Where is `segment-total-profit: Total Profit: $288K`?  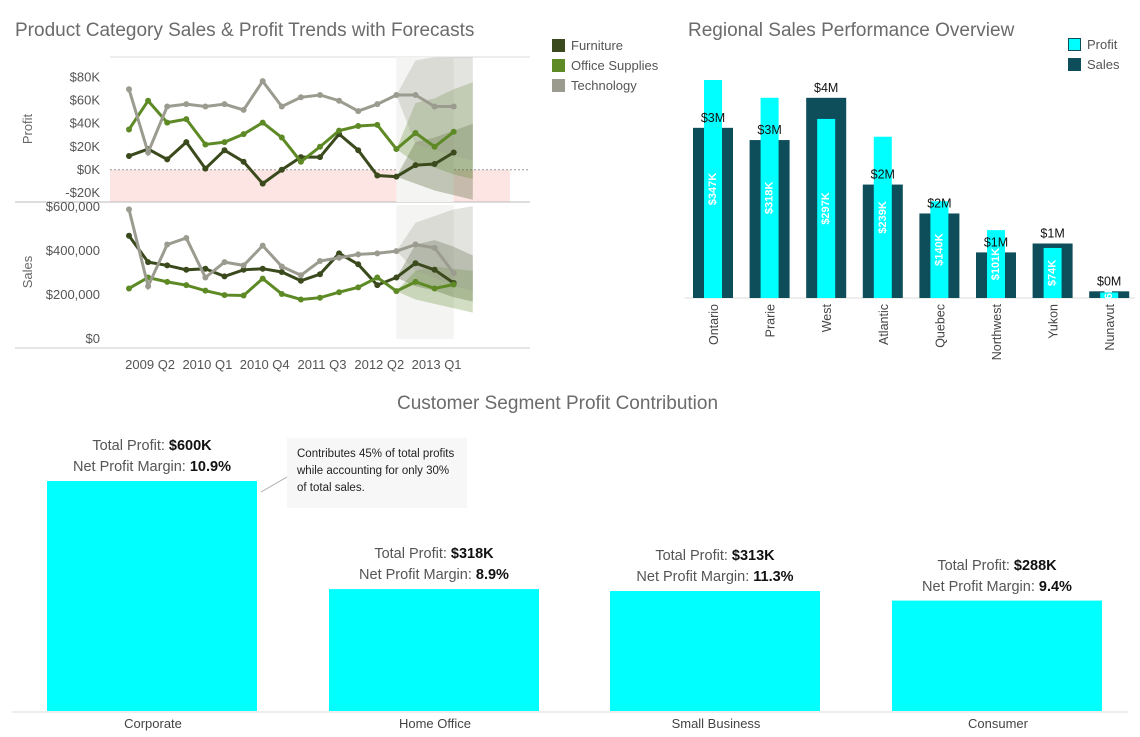 segment-total-profit: Total Profit: $288K is located at coordinates (997, 565).